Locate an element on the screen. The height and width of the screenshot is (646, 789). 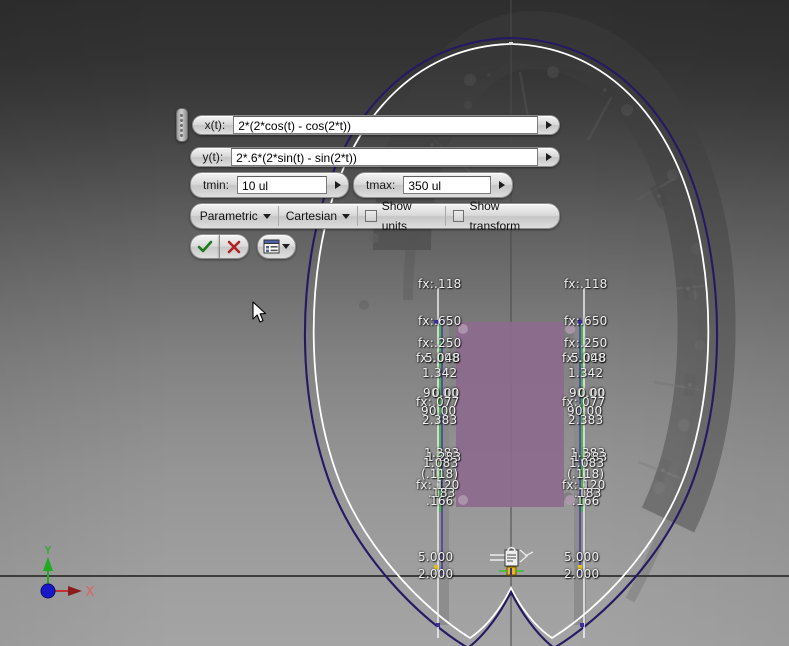
triad-x-arrow is located at coordinates (75, 591).